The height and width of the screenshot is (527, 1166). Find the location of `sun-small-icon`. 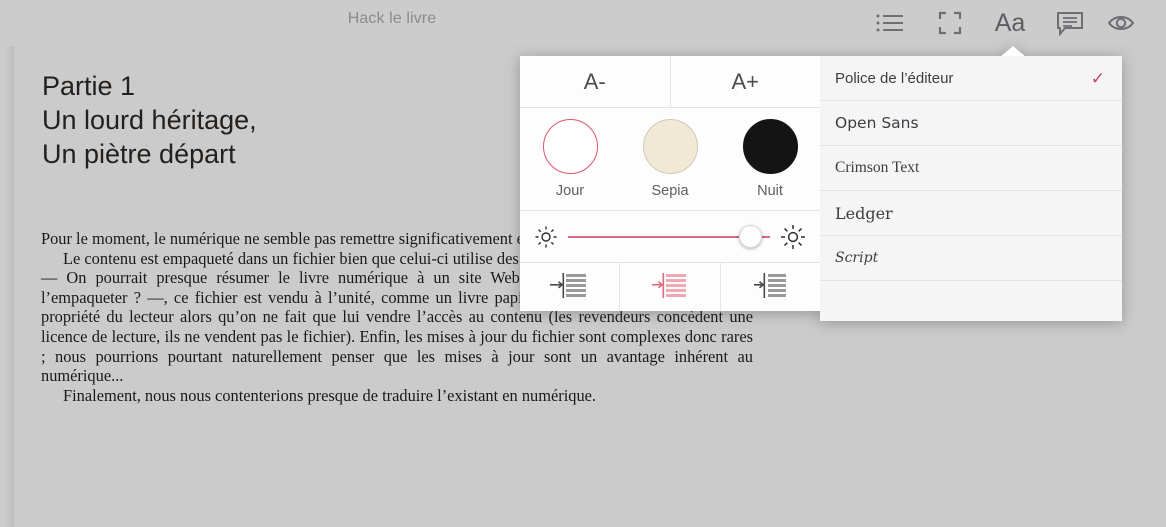

sun-small-icon is located at coordinates (546, 237).